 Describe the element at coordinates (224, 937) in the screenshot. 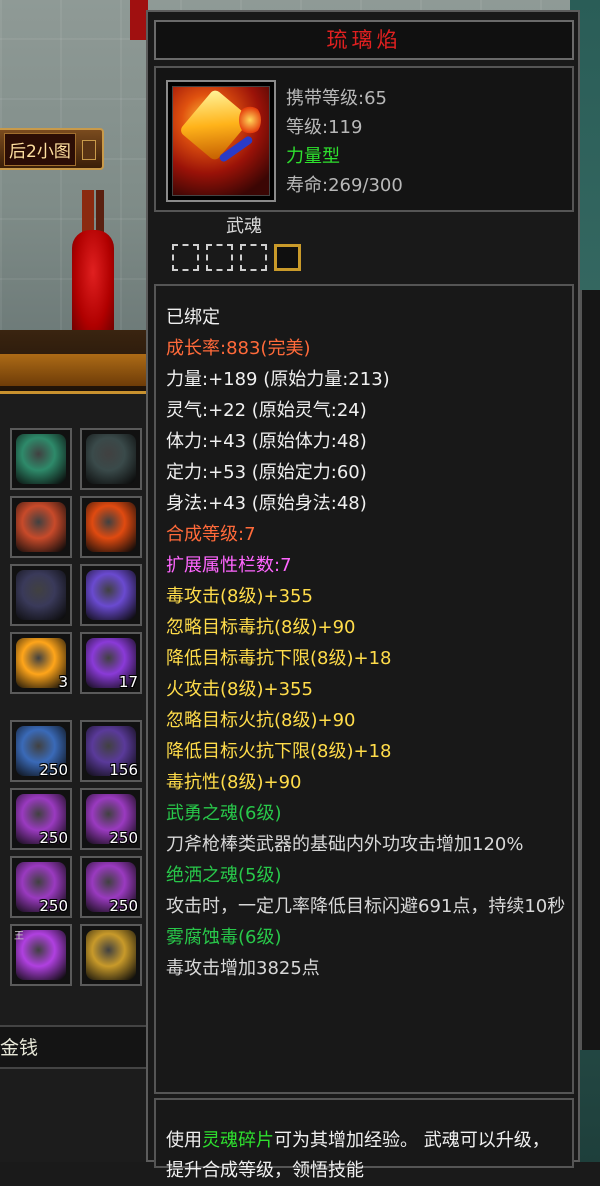

I see `attribute-line: 雾腐蚀毒(6级)` at that location.